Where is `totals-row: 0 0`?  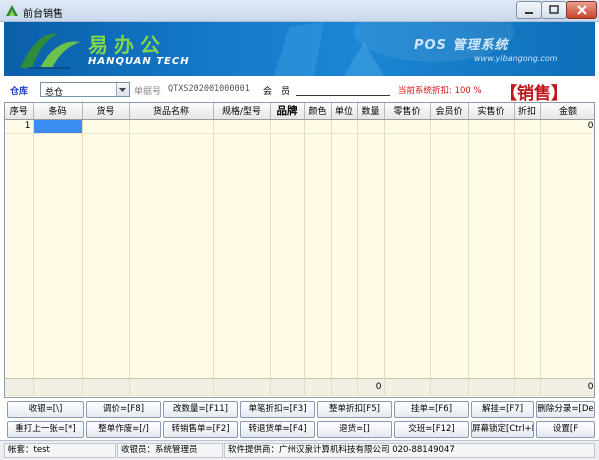
totals-row: 0 0 is located at coordinates (299, 386).